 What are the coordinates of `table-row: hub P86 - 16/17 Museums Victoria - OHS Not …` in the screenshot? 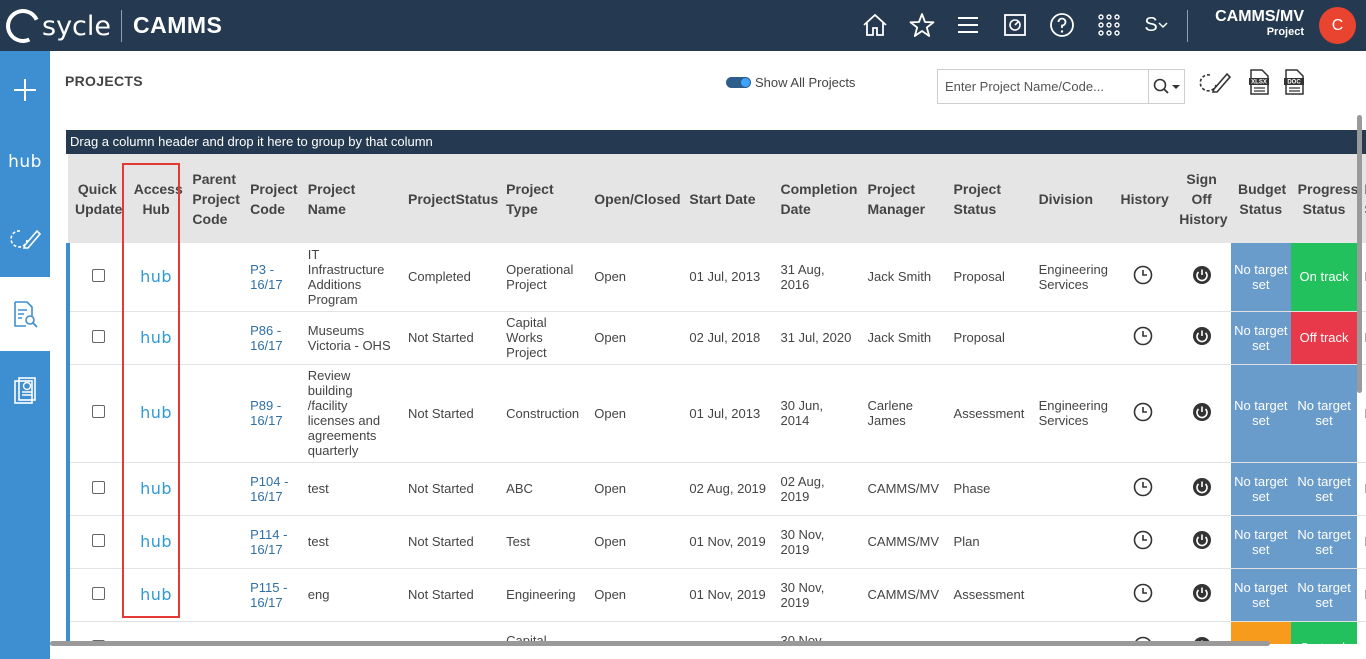 It's located at (716, 338).